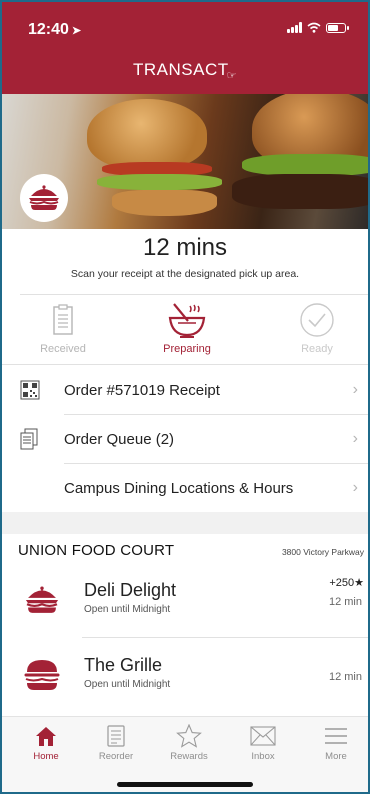 The width and height of the screenshot is (370, 794). What do you see at coordinates (187, 320) in the screenshot?
I see `mixing-bowl-icon` at bounding box center [187, 320].